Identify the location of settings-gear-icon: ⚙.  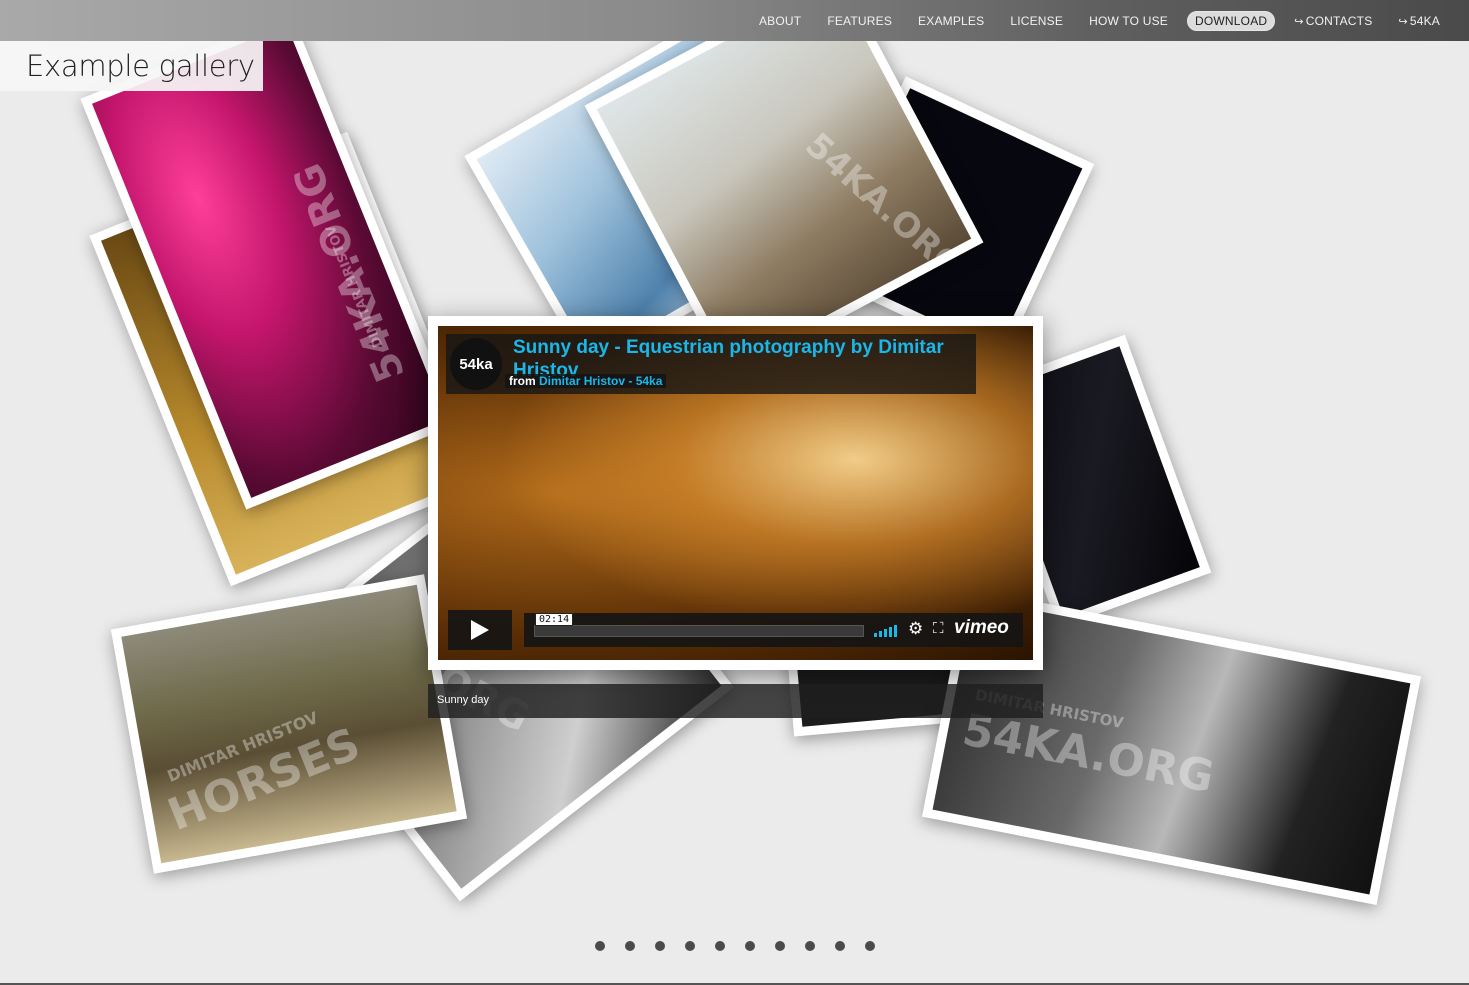
(915, 629).